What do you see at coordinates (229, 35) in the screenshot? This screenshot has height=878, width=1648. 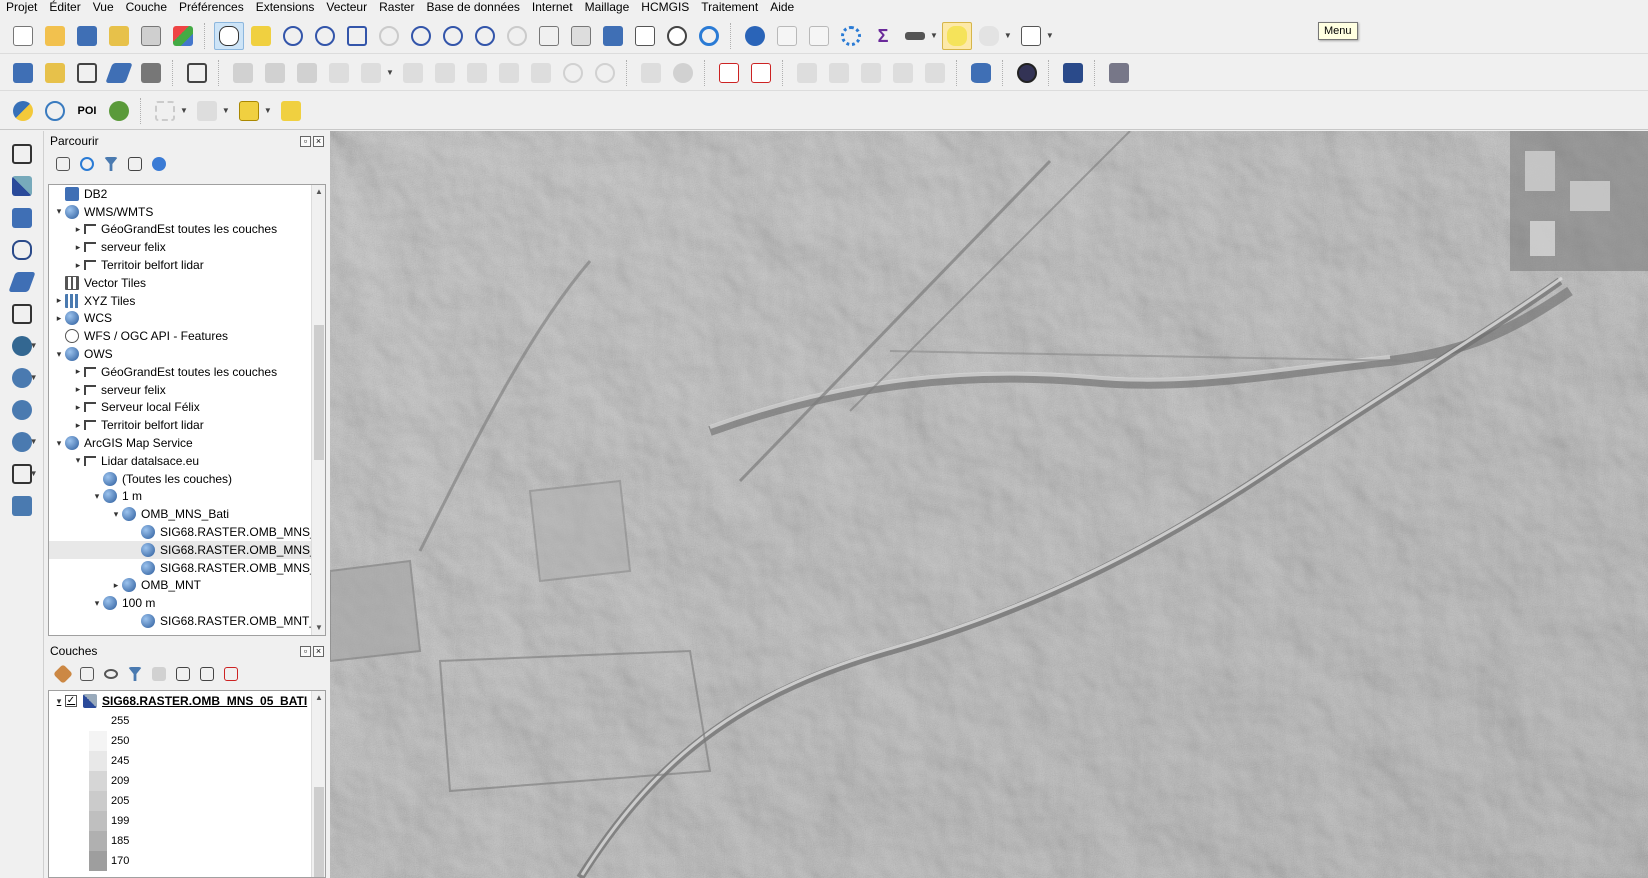 I see `pan-map-button` at bounding box center [229, 35].